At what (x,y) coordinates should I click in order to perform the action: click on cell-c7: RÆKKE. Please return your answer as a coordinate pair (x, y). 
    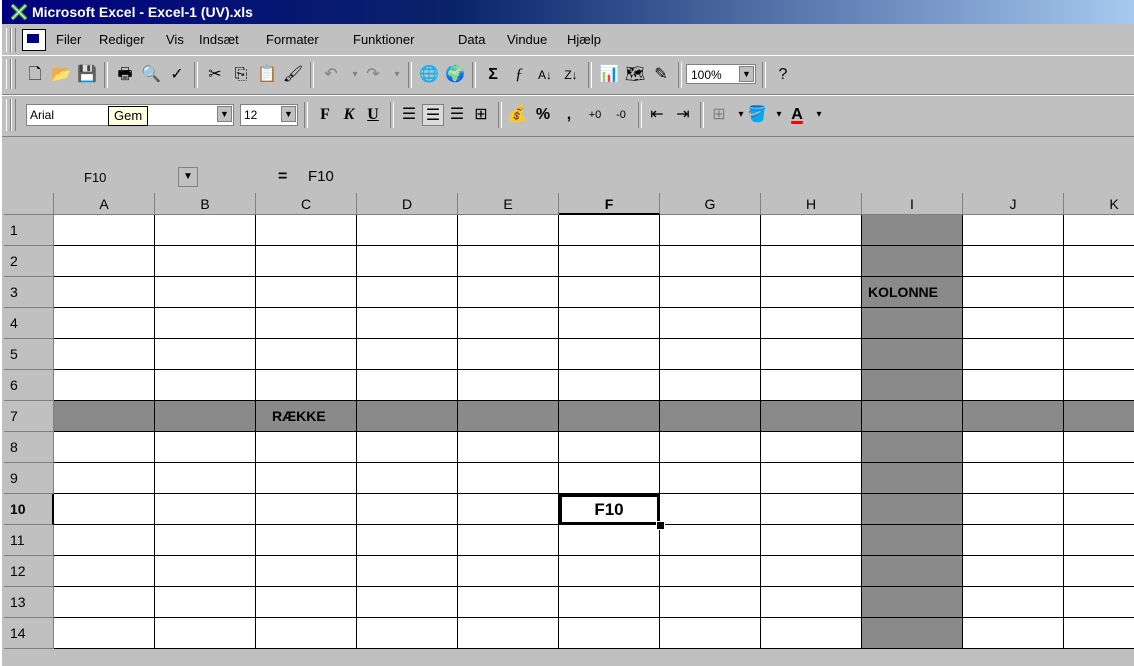
    Looking at the image, I should click on (306, 416).